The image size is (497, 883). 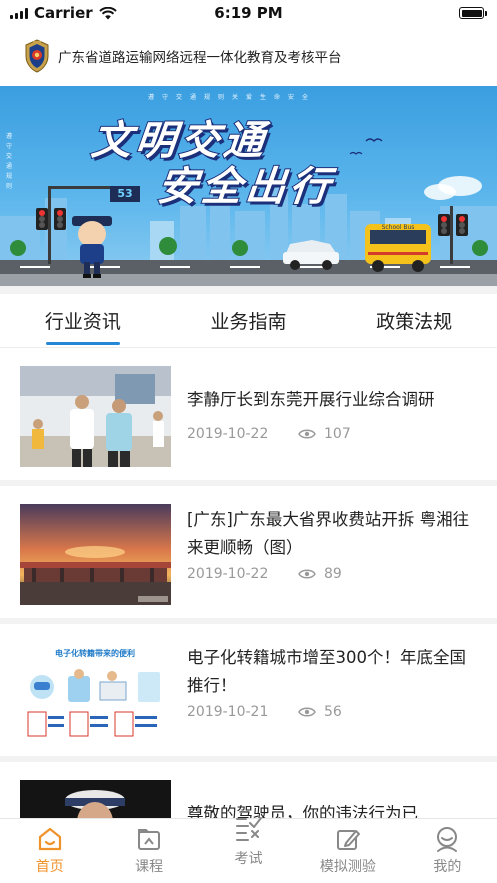 I want to click on news-meta: 2019-10-21 56, so click(x=264, y=712).